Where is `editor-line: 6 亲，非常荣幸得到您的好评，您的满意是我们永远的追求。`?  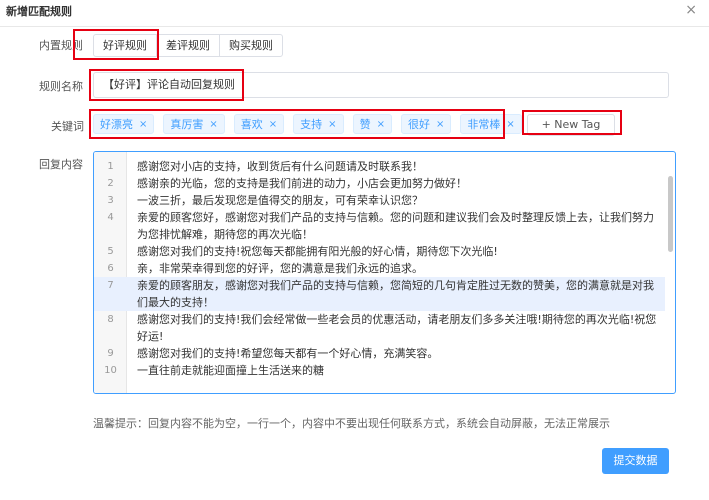
editor-line: 6 亲，非常荣幸得到您的好评，您的满意是我们永远的追求。 is located at coordinates (379, 268).